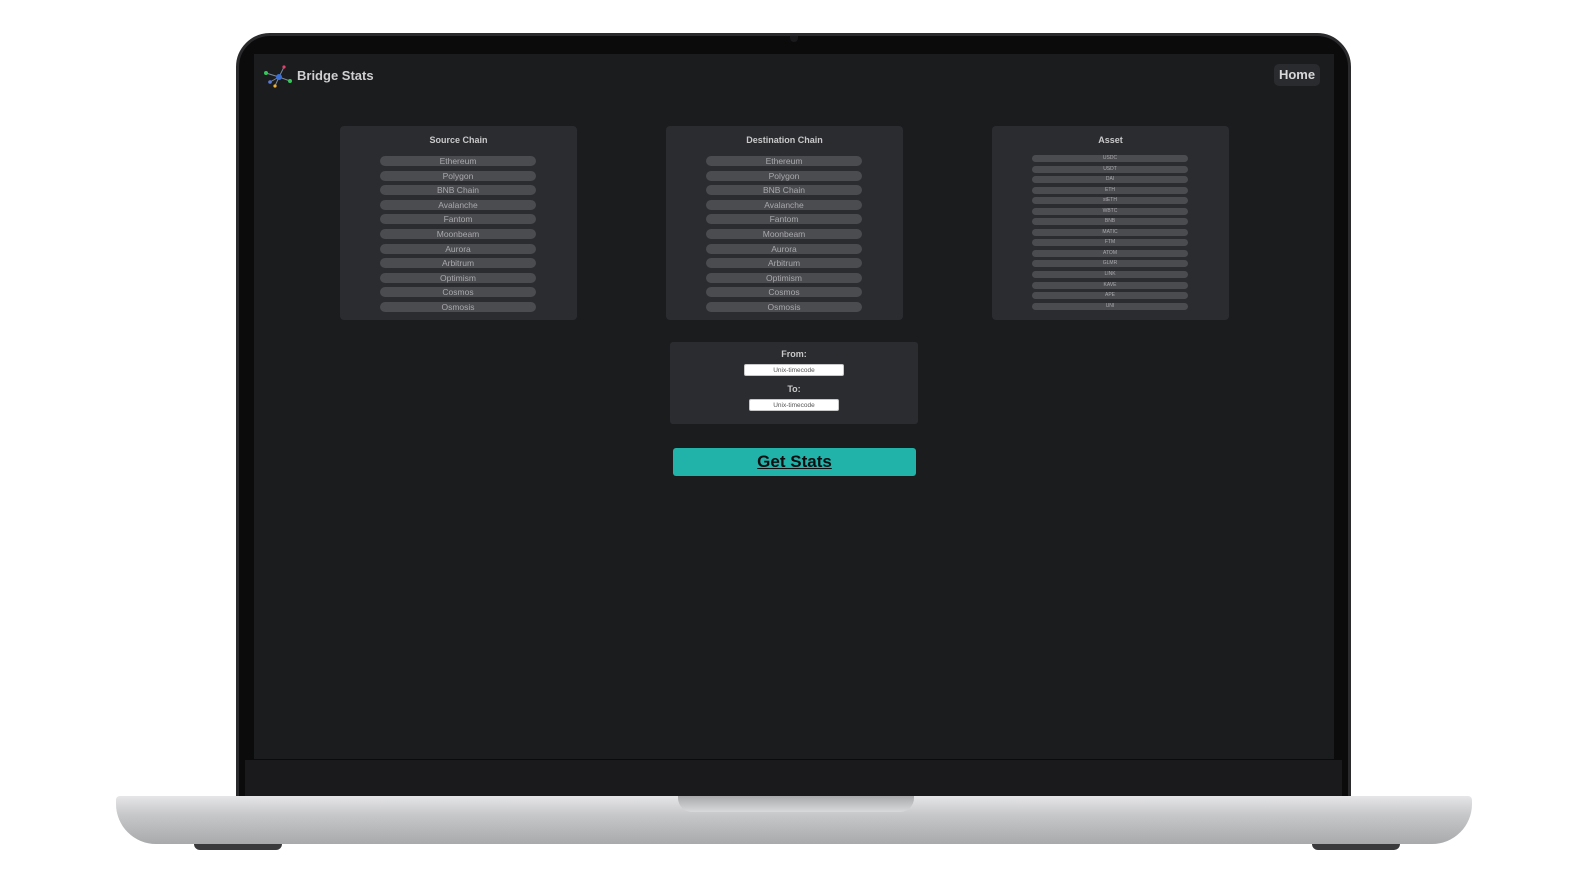  I want to click on asset-option: UNI, so click(1110, 306).